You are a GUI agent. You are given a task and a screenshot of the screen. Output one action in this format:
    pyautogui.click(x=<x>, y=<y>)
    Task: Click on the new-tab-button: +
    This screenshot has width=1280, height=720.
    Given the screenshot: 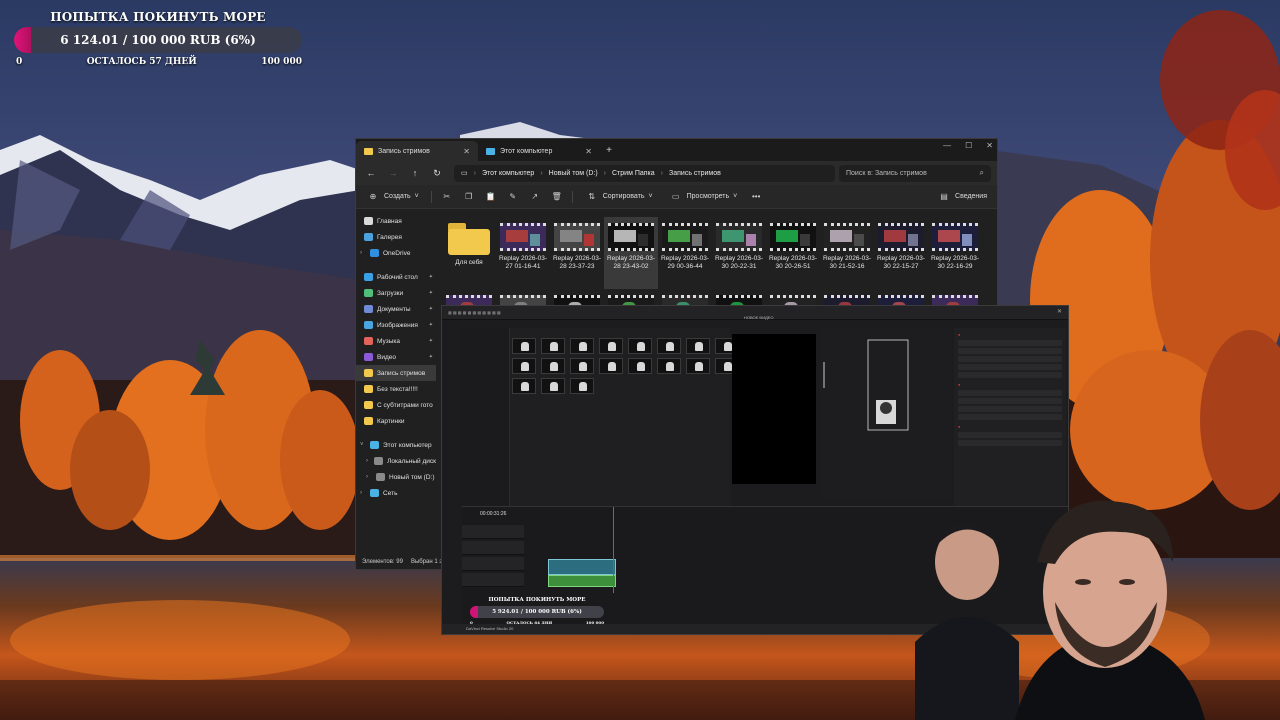 What is the action you would take?
    pyautogui.click(x=609, y=151)
    